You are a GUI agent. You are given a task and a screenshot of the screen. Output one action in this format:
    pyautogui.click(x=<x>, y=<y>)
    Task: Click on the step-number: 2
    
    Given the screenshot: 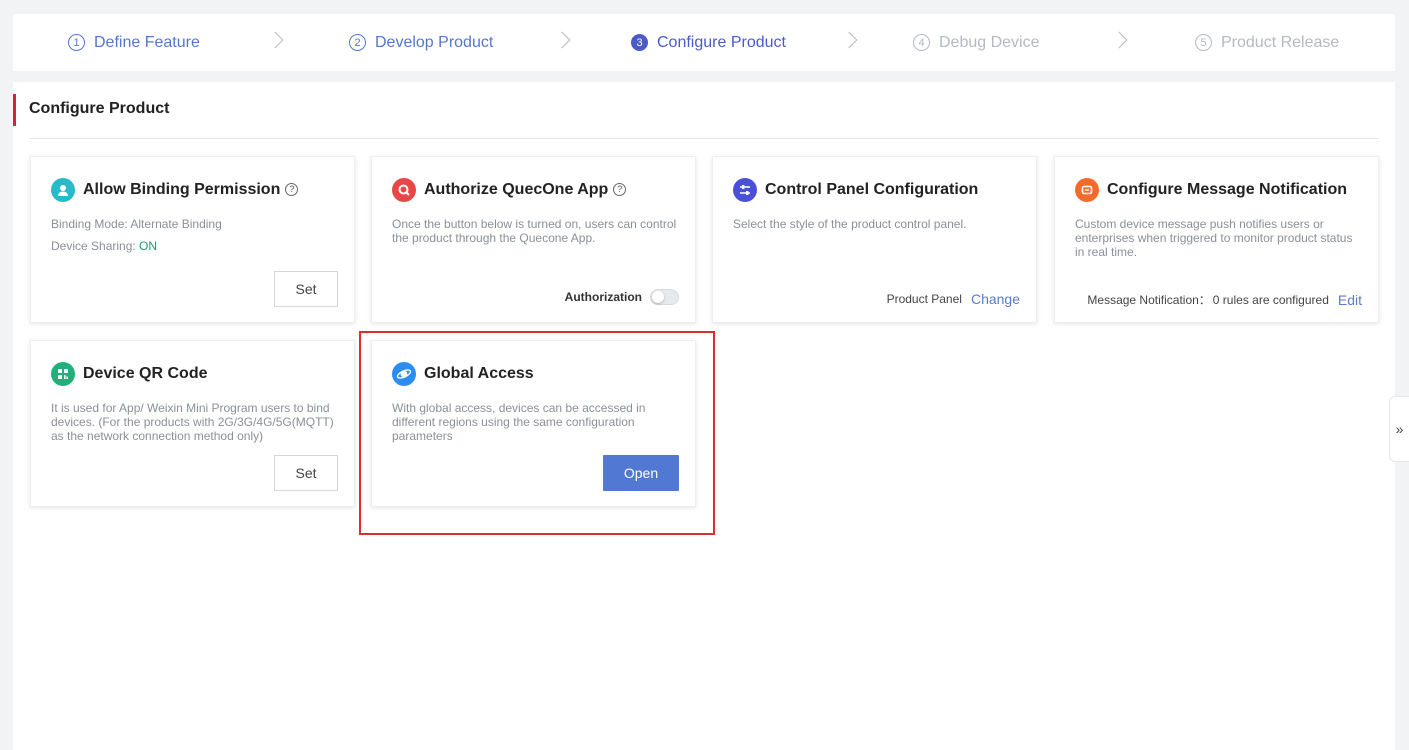 What is the action you would take?
    pyautogui.click(x=357, y=42)
    